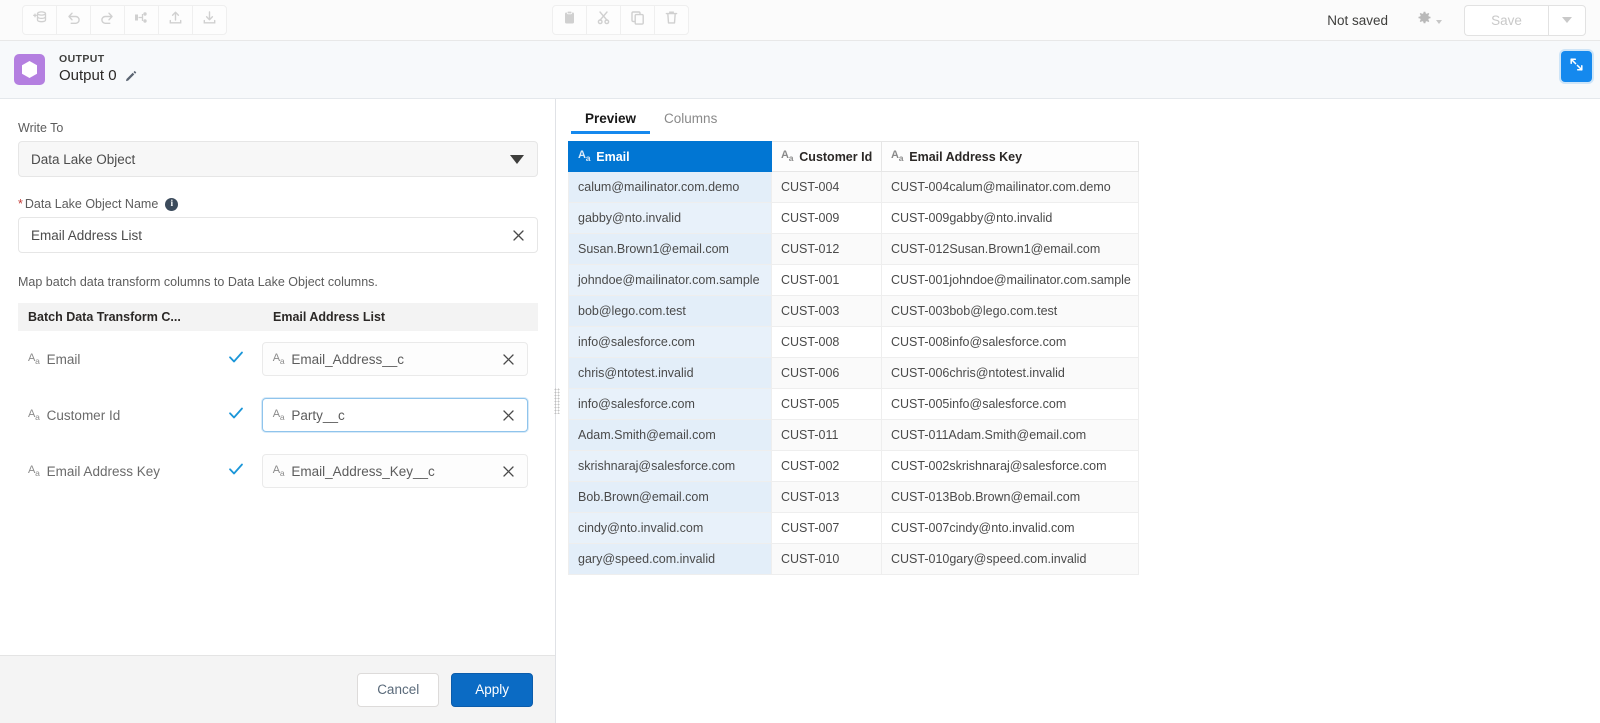 The height and width of the screenshot is (723, 1600). I want to click on table-cell: CUST-009gabby@nto.invalid, so click(1010, 218).